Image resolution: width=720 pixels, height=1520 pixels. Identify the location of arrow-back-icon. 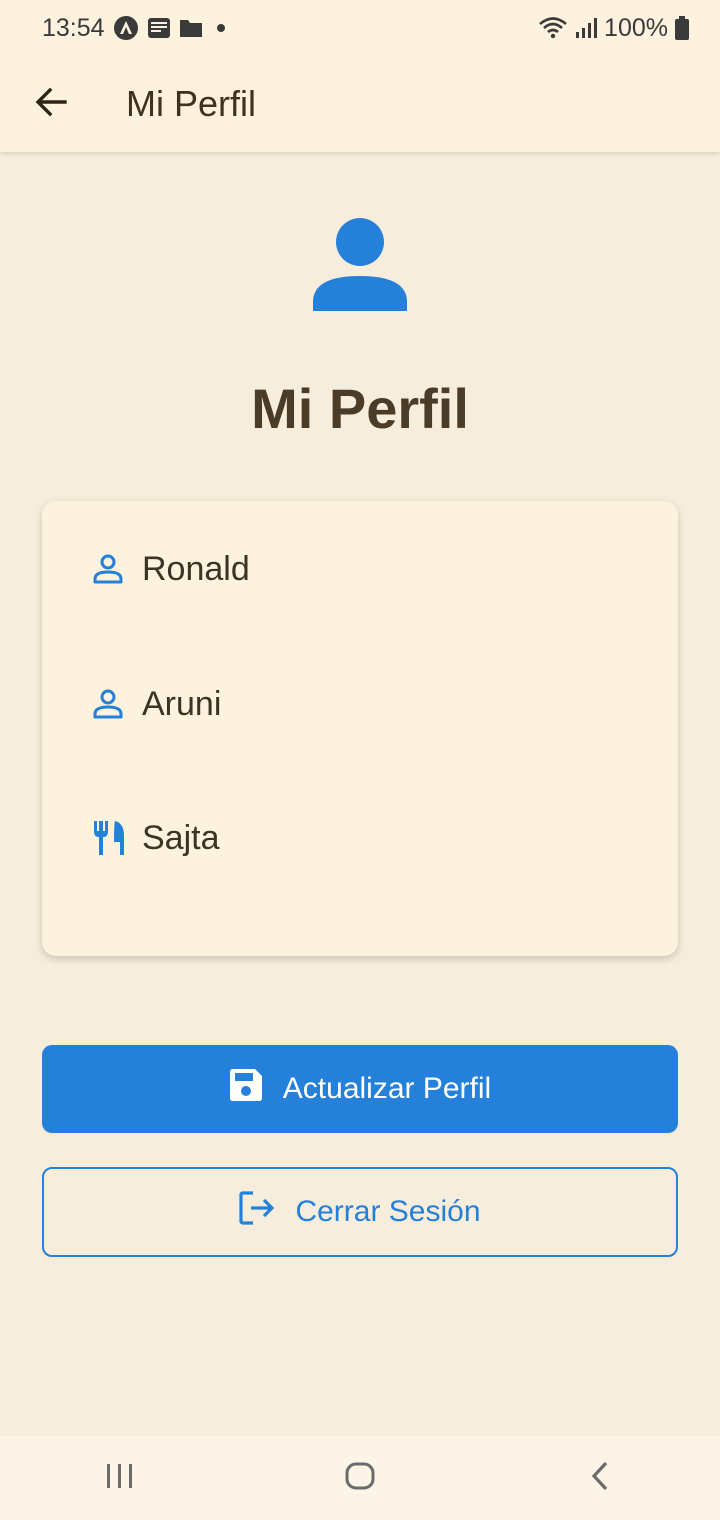
(51, 104).